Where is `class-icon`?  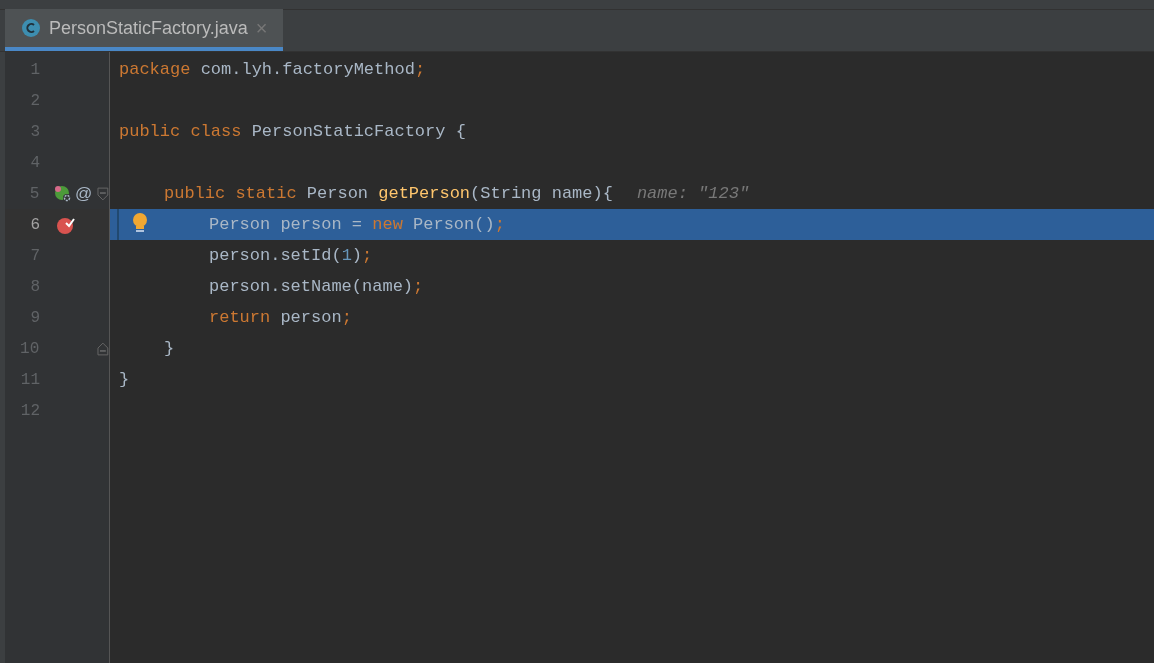 class-icon is located at coordinates (31, 28).